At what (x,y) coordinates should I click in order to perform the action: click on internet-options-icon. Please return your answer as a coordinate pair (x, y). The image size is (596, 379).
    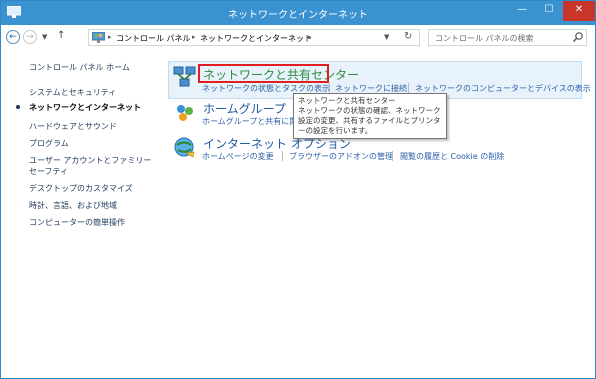
    Looking at the image, I should click on (185, 147).